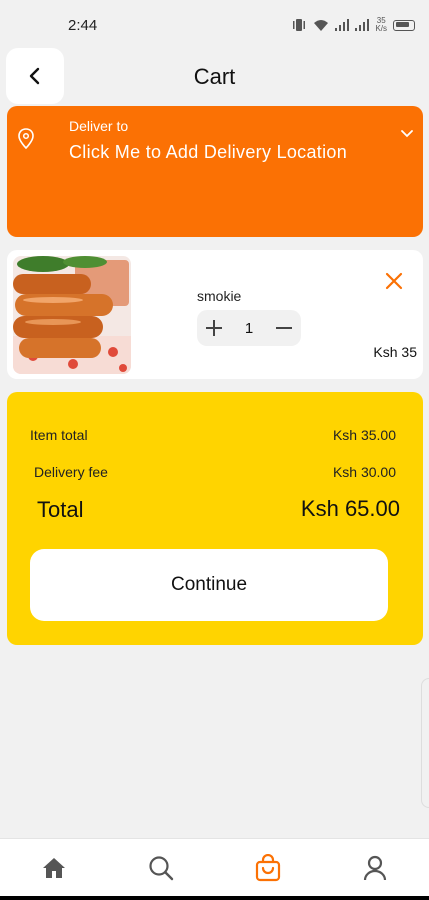 The image size is (429, 900). What do you see at coordinates (83, 25) in the screenshot?
I see `status-time: 2:44` at bounding box center [83, 25].